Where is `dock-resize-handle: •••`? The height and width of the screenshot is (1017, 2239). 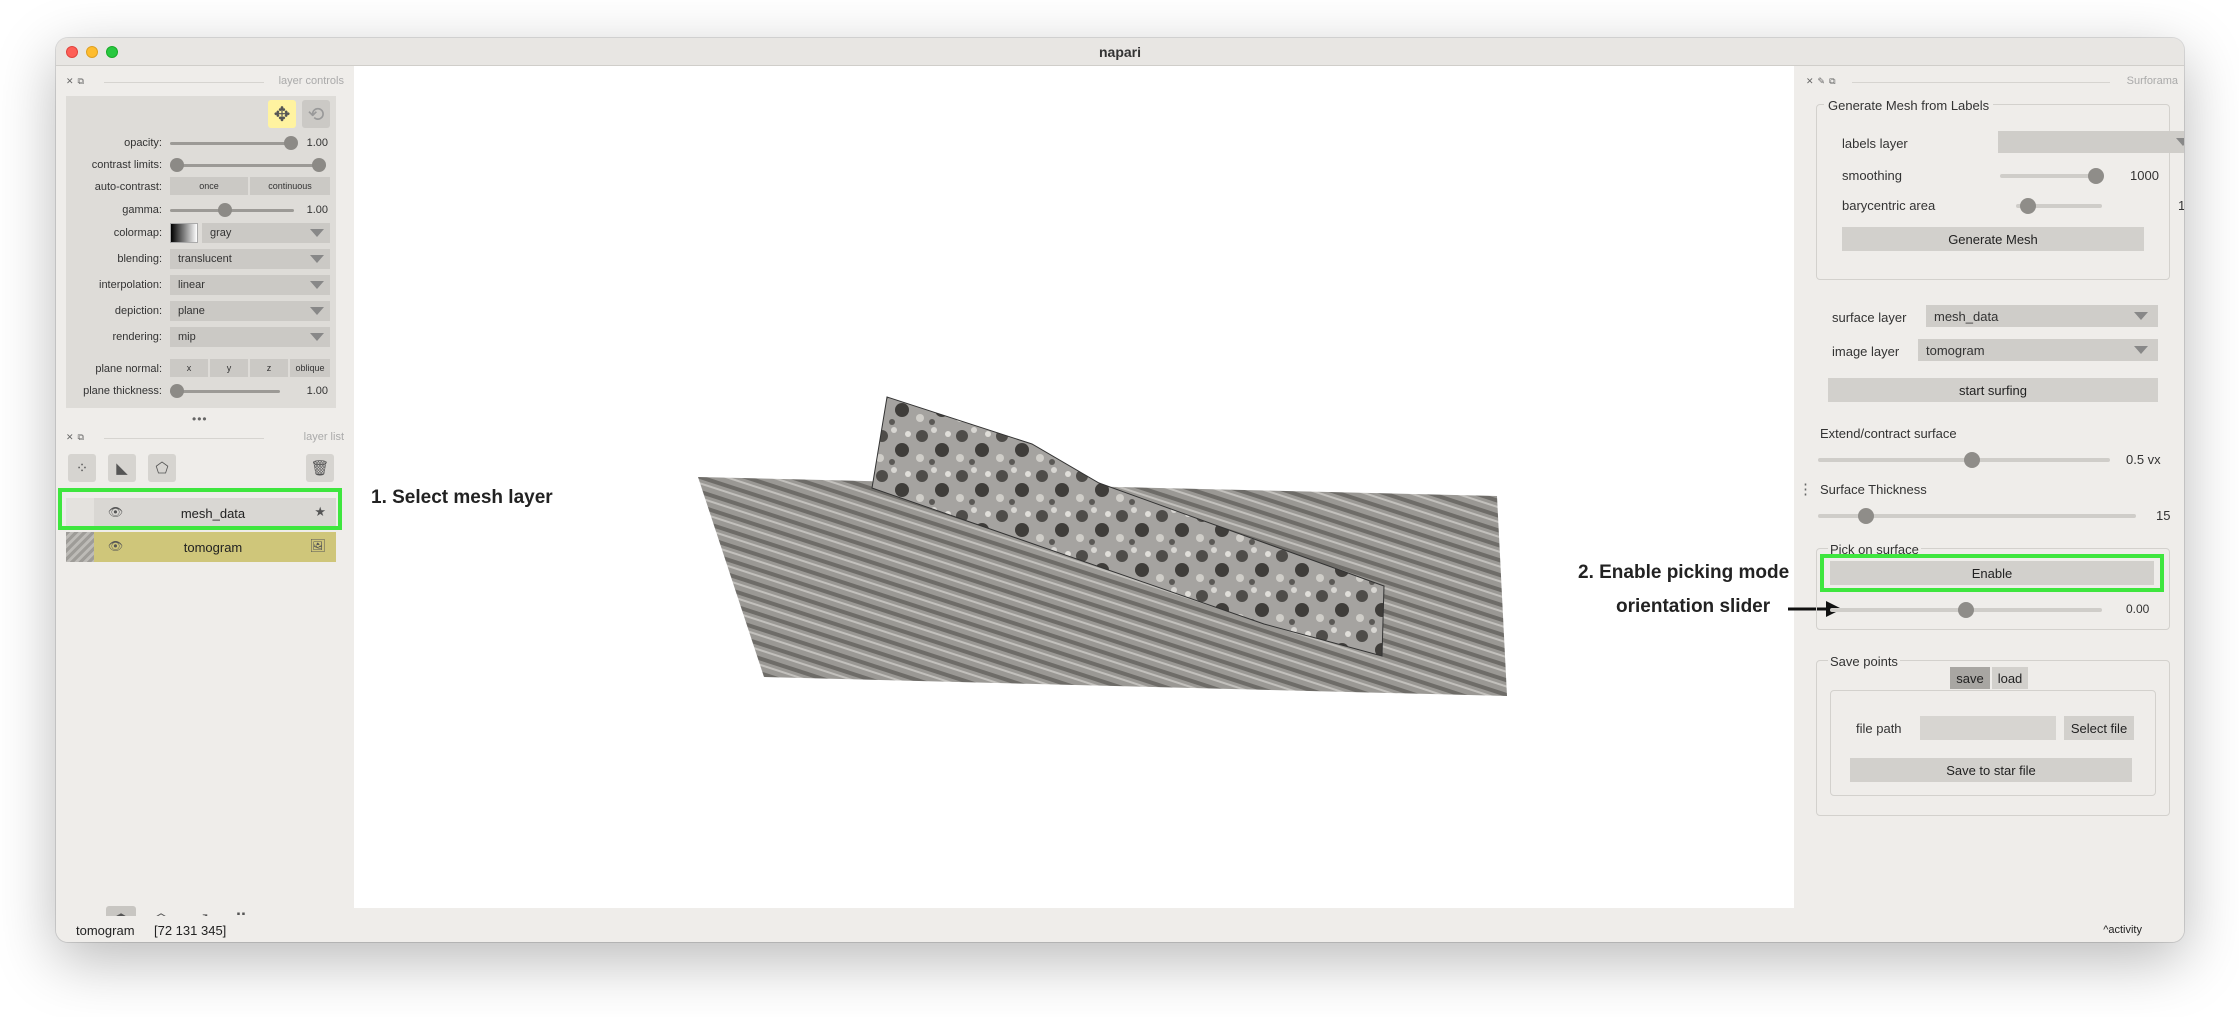 dock-resize-handle: ••• is located at coordinates (201, 419).